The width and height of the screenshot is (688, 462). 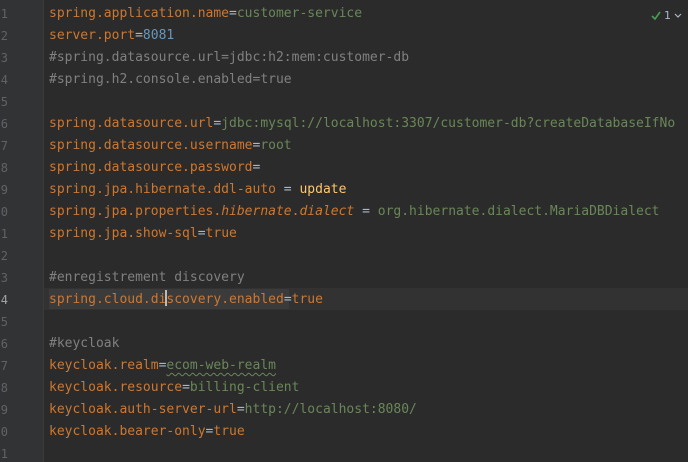 I want to click on property-key: spring.jpa.show-sql, so click(x=123, y=233).